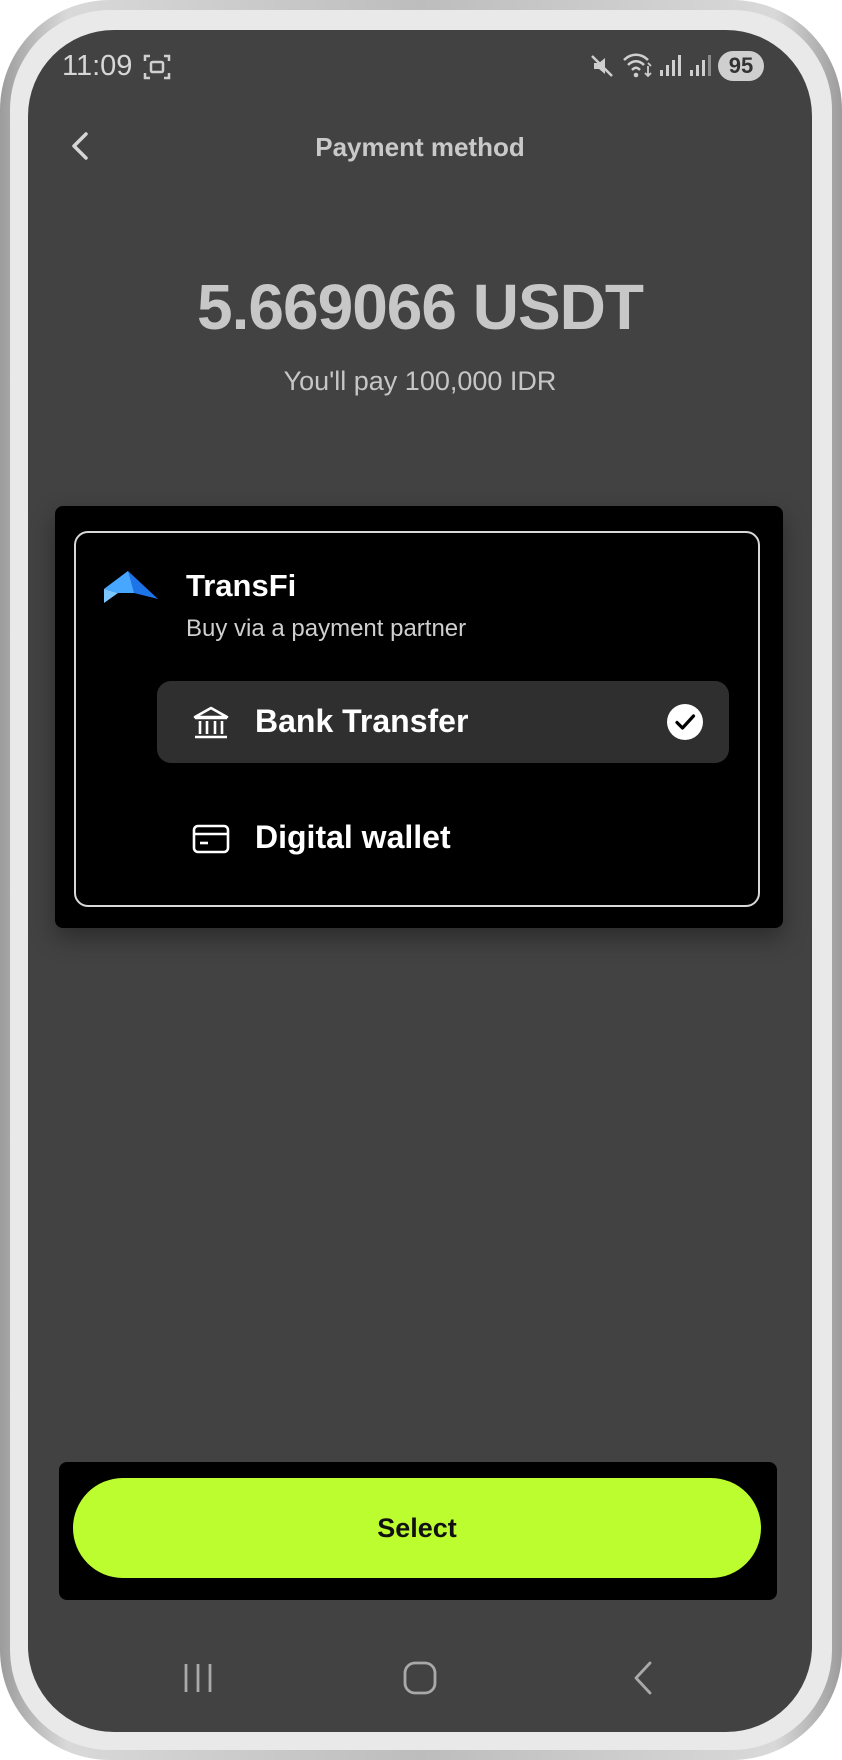 Image resolution: width=842 pixels, height=1760 pixels. Describe the element at coordinates (157, 67) in the screenshot. I see `screenshot-icon` at that location.